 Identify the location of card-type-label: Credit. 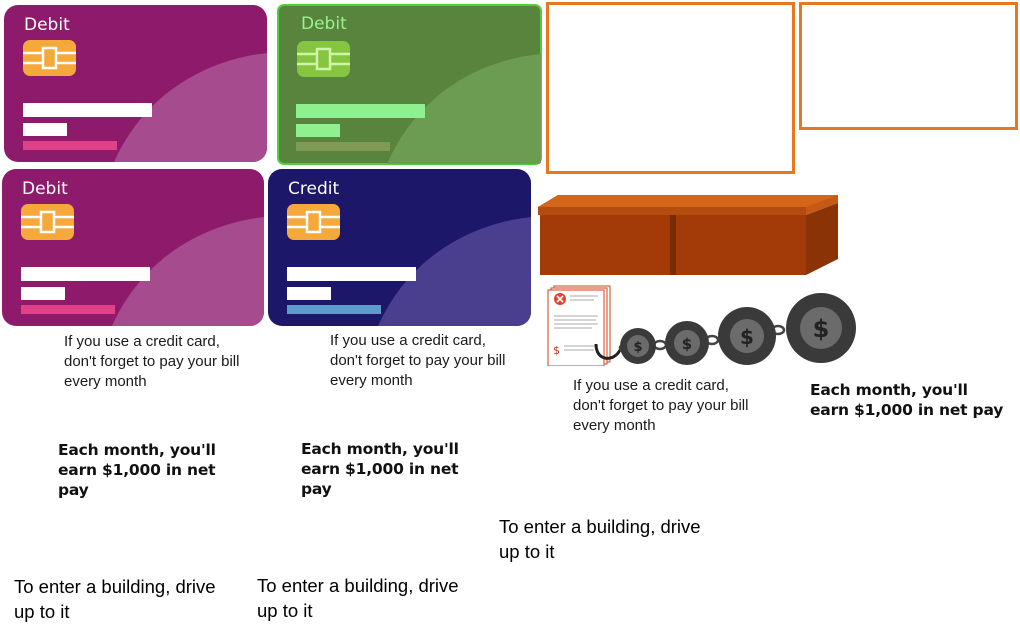
(314, 189).